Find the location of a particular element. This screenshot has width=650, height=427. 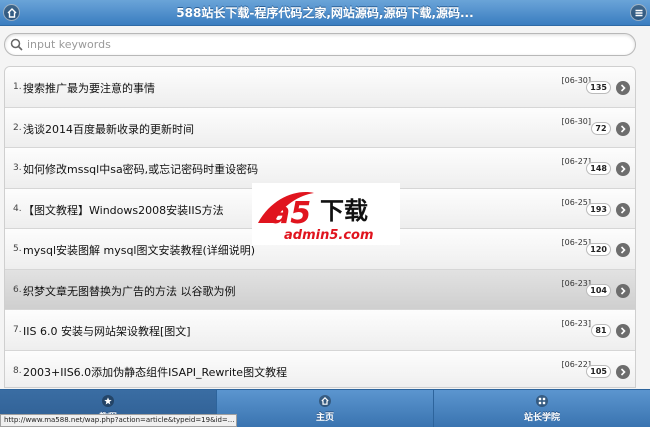

item-title: 如何修改mssql中sa密码,或忘记密码时重设密码 is located at coordinates (140, 169).